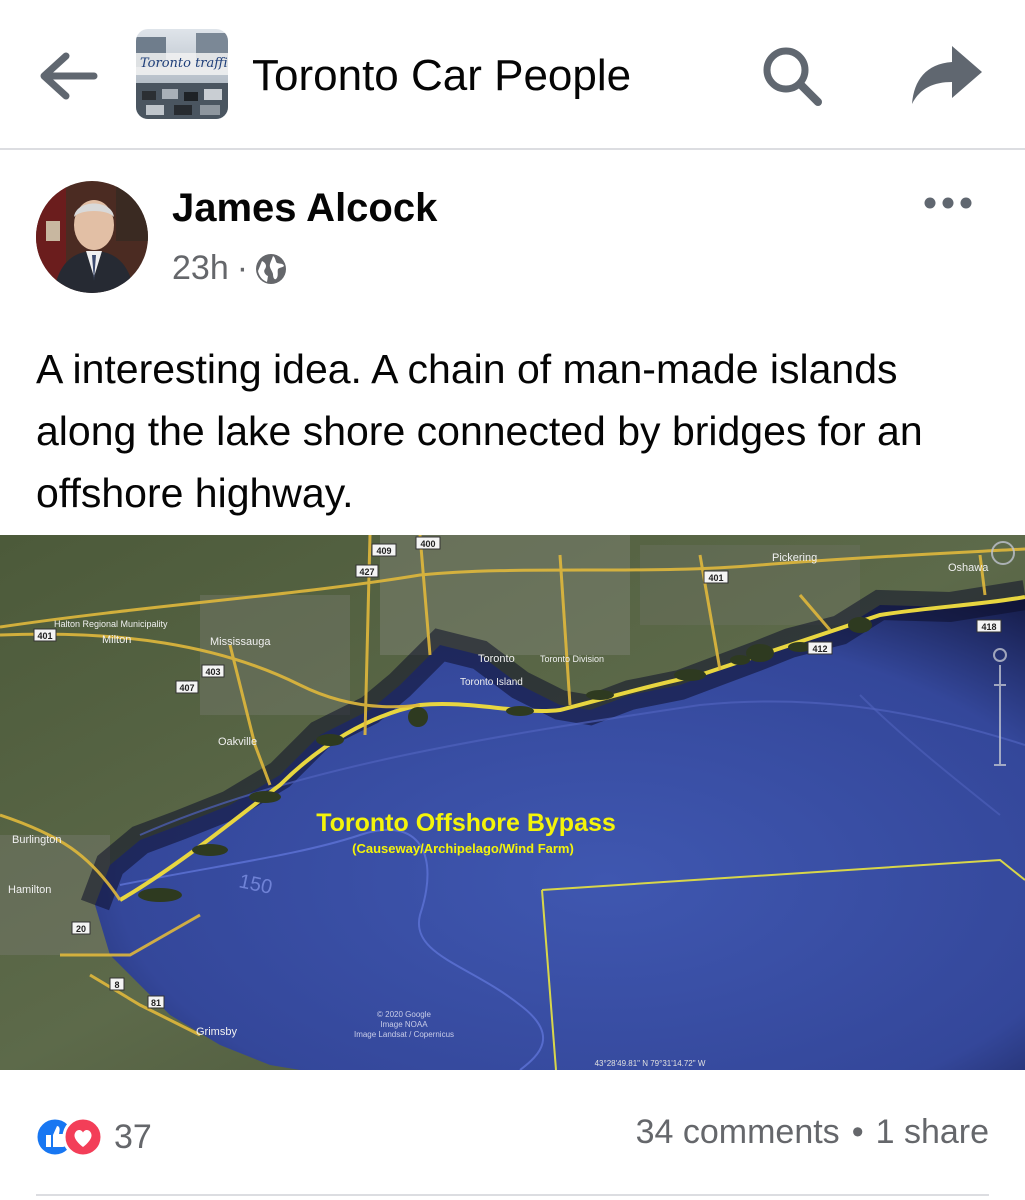 The width and height of the screenshot is (1025, 1200). What do you see at coordinates (491, 682) in the screenshot?
I see `label-toronto-island: Toronto Island` at bounding box center [491, 682].